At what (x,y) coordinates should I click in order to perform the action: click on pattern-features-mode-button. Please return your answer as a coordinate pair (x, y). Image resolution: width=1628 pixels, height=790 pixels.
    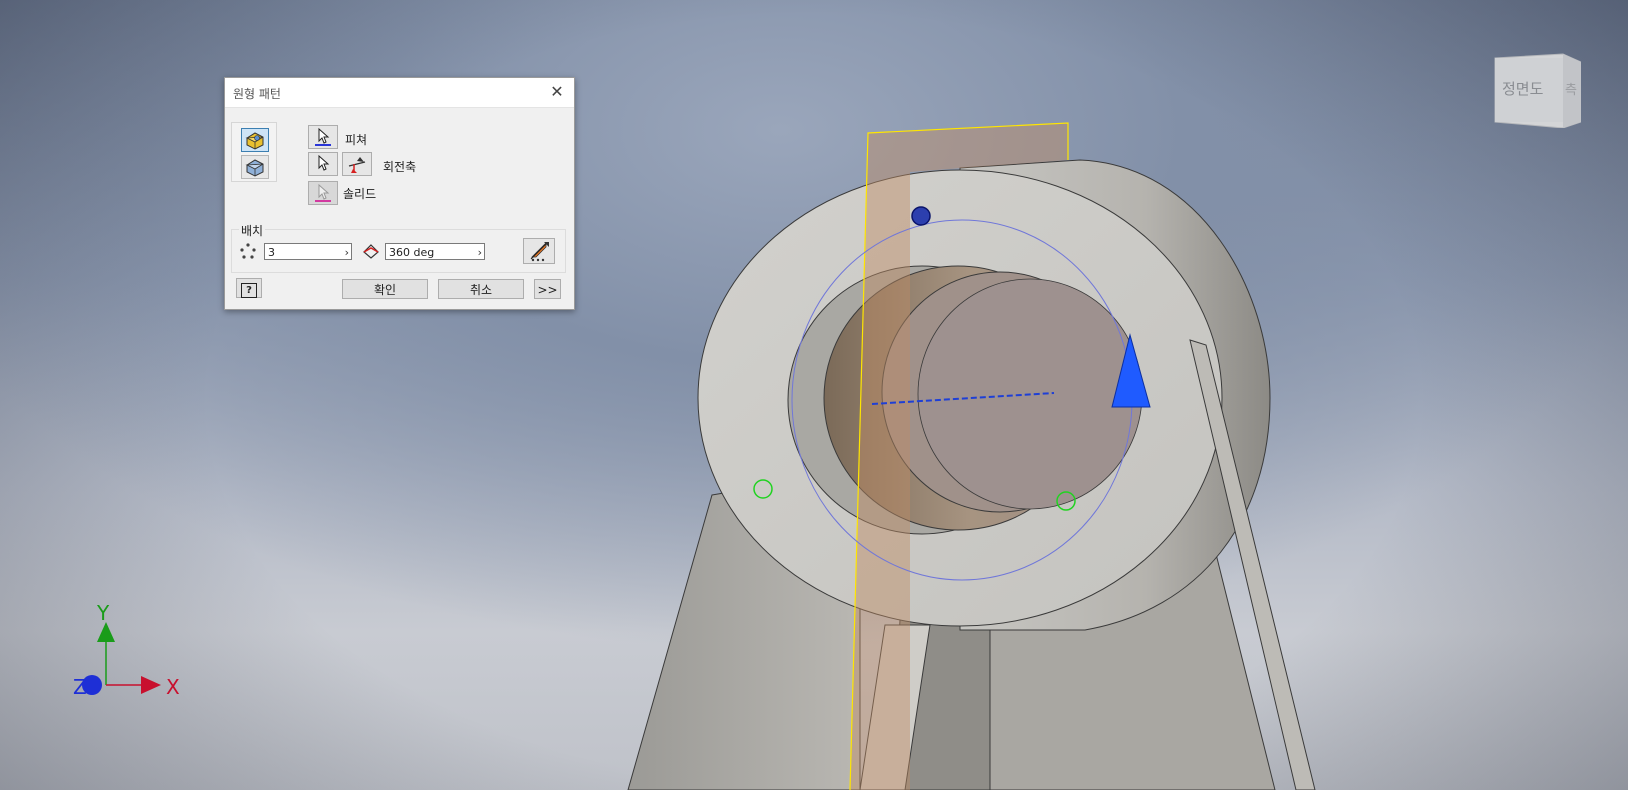
    Looking at the image, I should click on (255, 140).